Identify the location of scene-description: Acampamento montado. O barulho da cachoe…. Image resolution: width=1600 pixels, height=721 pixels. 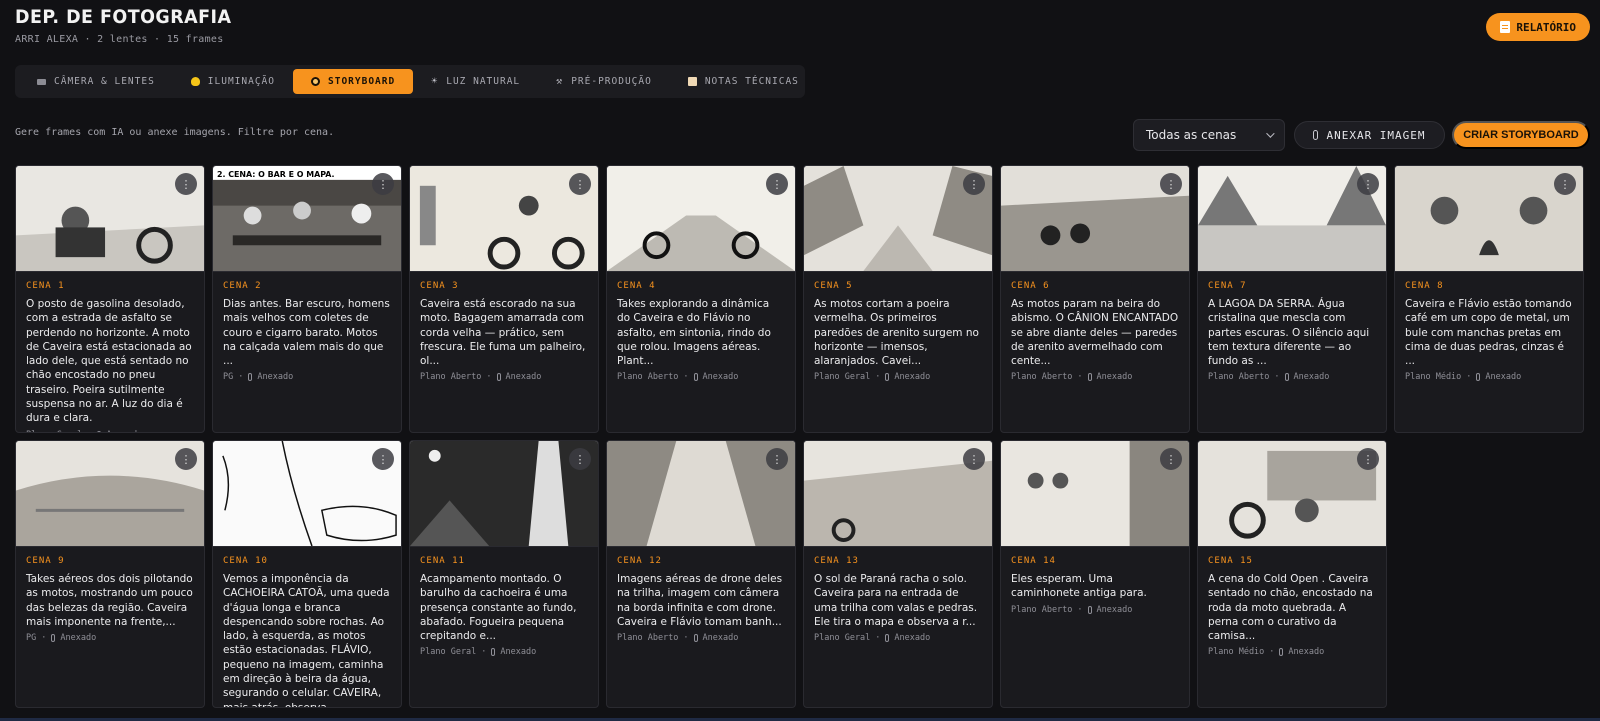
(498, 608).